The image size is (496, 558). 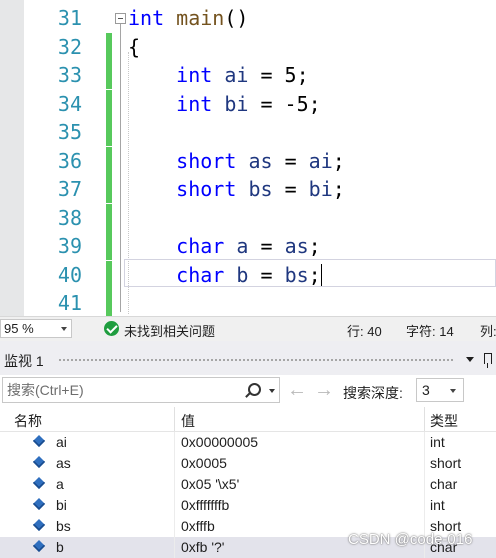 I want to click on watch-name-cell: b, so click(x=60, y=547).